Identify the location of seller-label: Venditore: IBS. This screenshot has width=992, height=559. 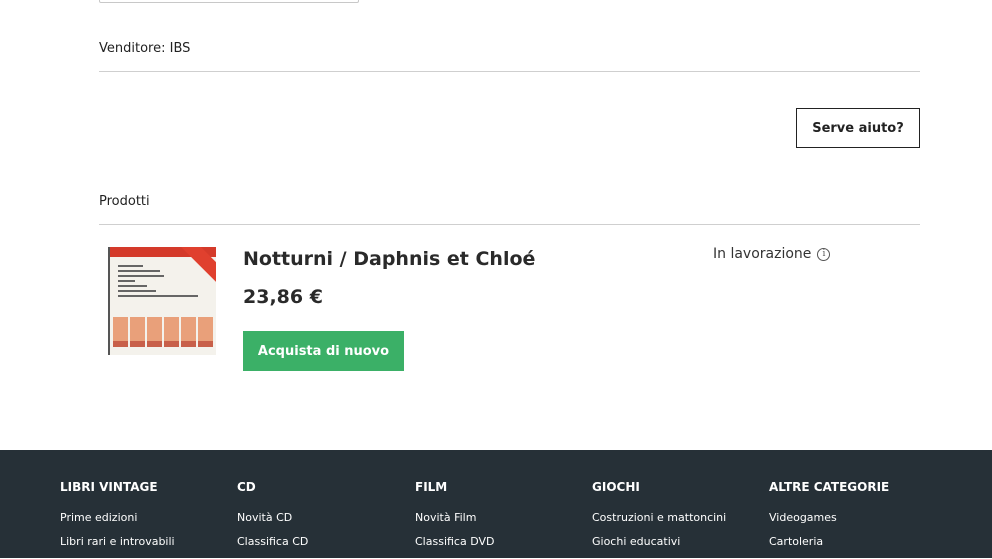
(145, 48).